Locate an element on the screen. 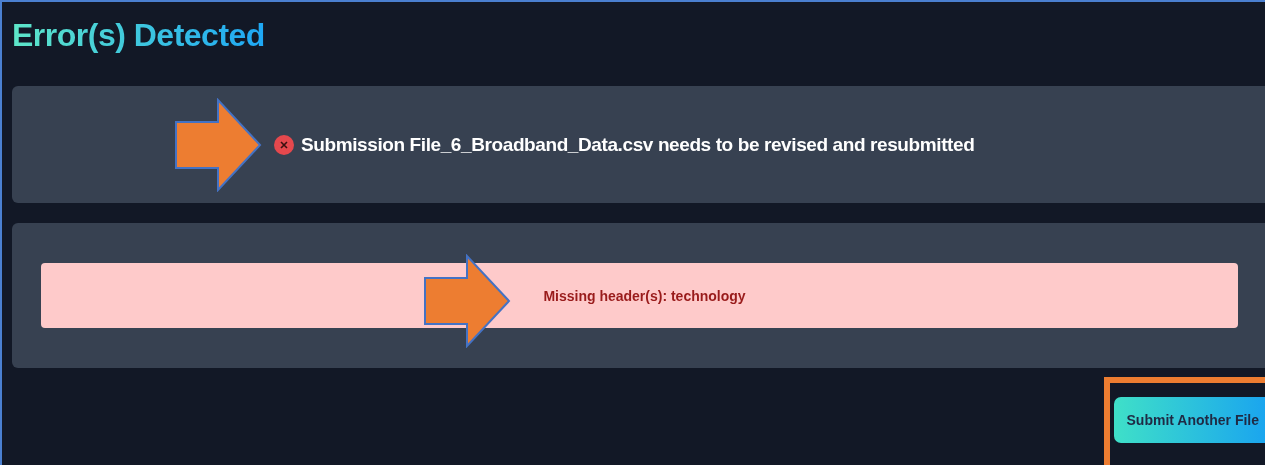 The image size is (1265, 465). error-alert: Missing header(s): technology is located at coordinates (639, 295).